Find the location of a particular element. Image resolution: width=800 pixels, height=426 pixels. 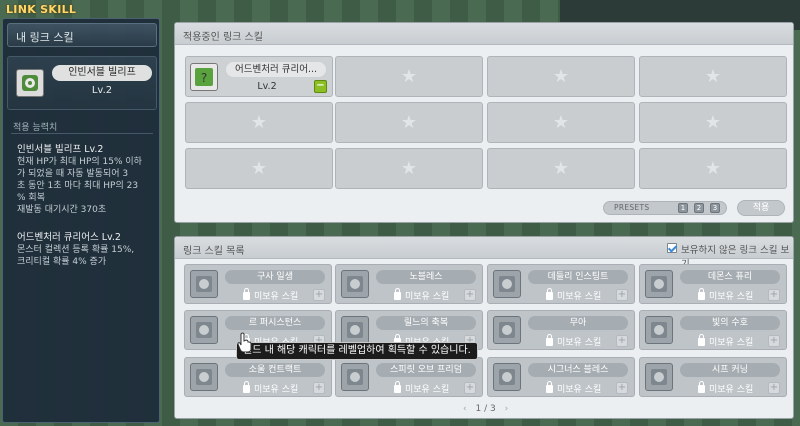

apply-button: 적용 is located at coordinates (761, 208).